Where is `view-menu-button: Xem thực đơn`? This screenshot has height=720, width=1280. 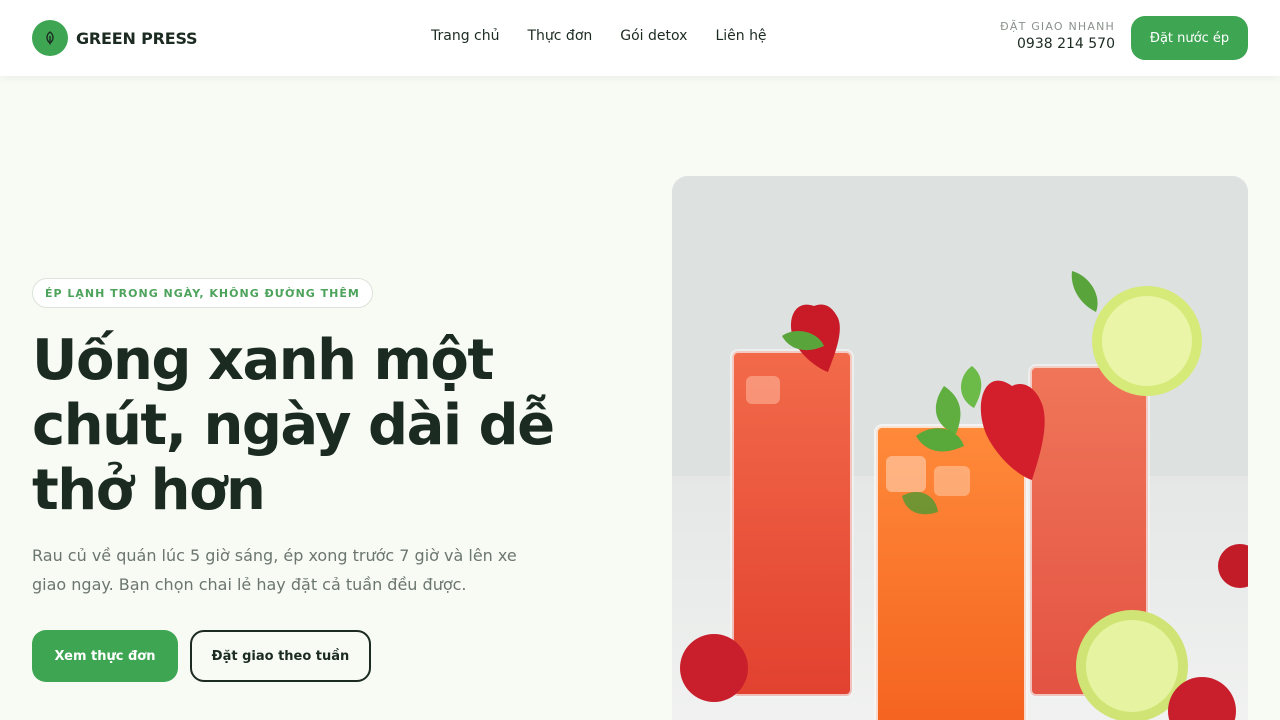 view-menu-button: Xem thực đơn is located at coordinates (105, 656).